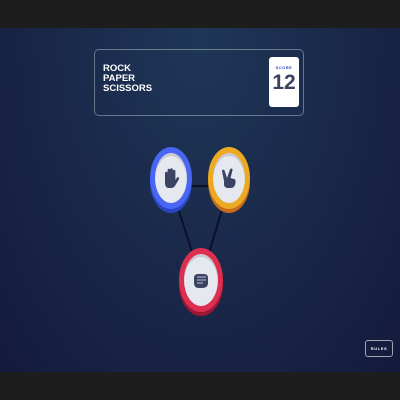 Image resolution: width=400 pixels, height=400 pixels. I want to click on hand-rock-icon, so click(201, 281).